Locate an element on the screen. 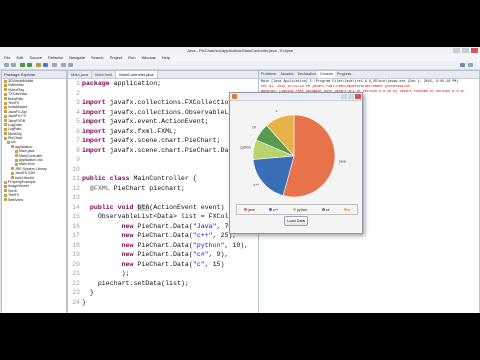 The height and width of the screenshot is (360, 480). tree-item-label: 3DVirtualMobile is located at coordinates (21, 81).